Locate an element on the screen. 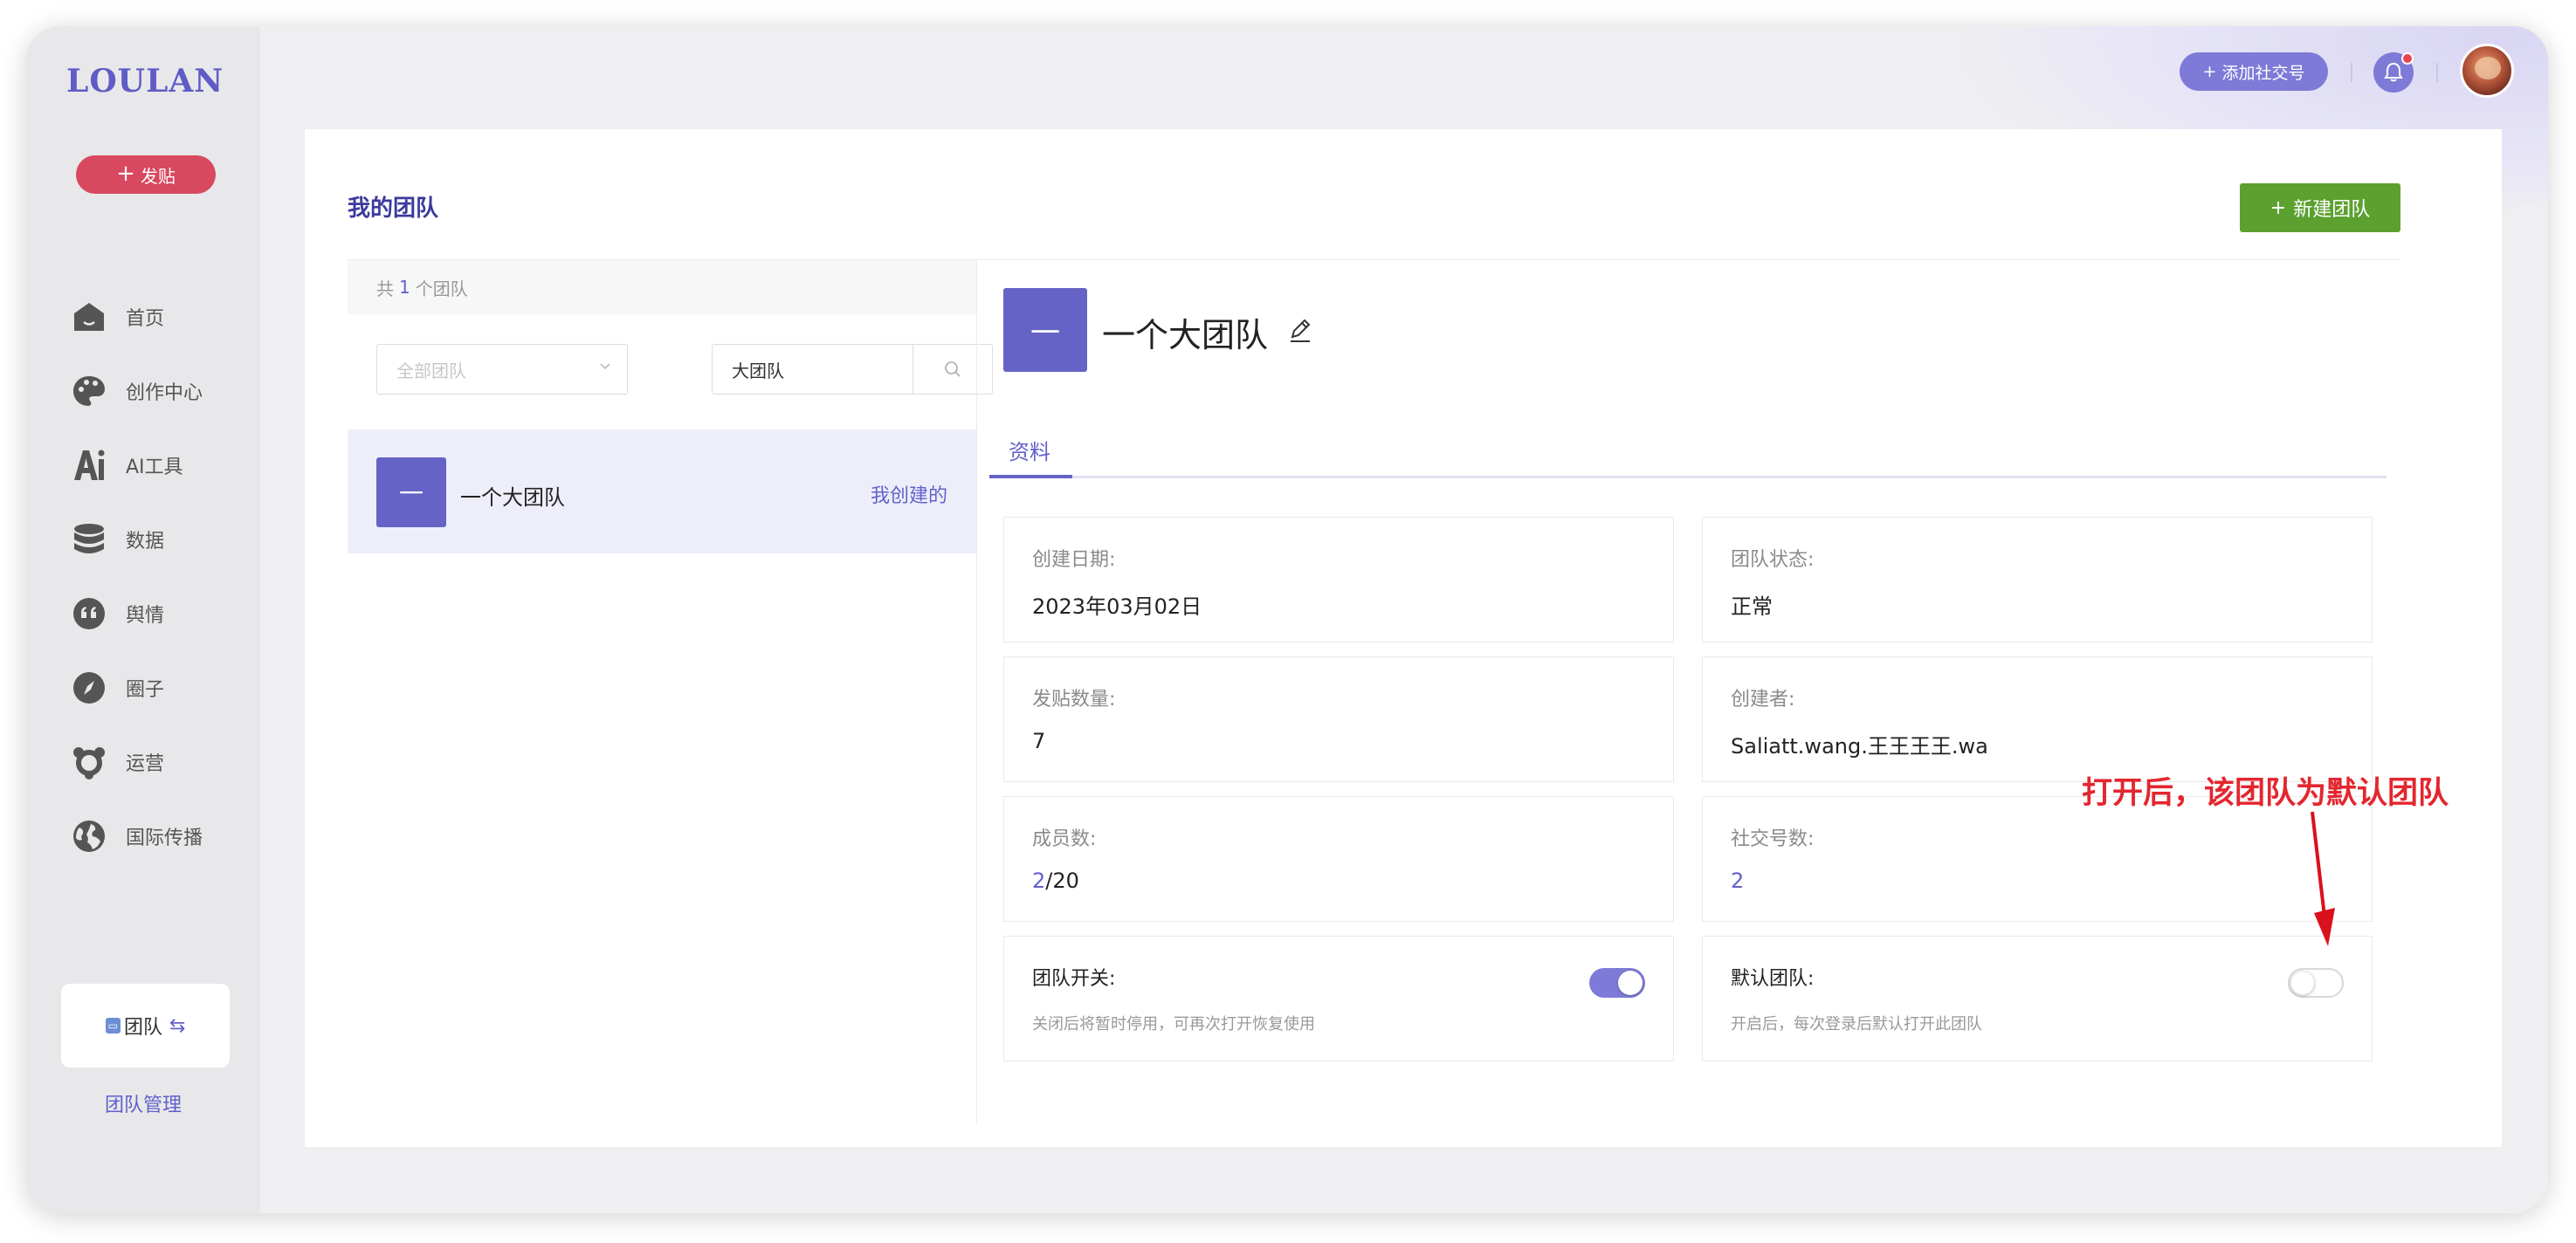 The width and height of the screenshot is (2576, 1243). swap-icon: ⇆ is located at coordinates (177, 1025).